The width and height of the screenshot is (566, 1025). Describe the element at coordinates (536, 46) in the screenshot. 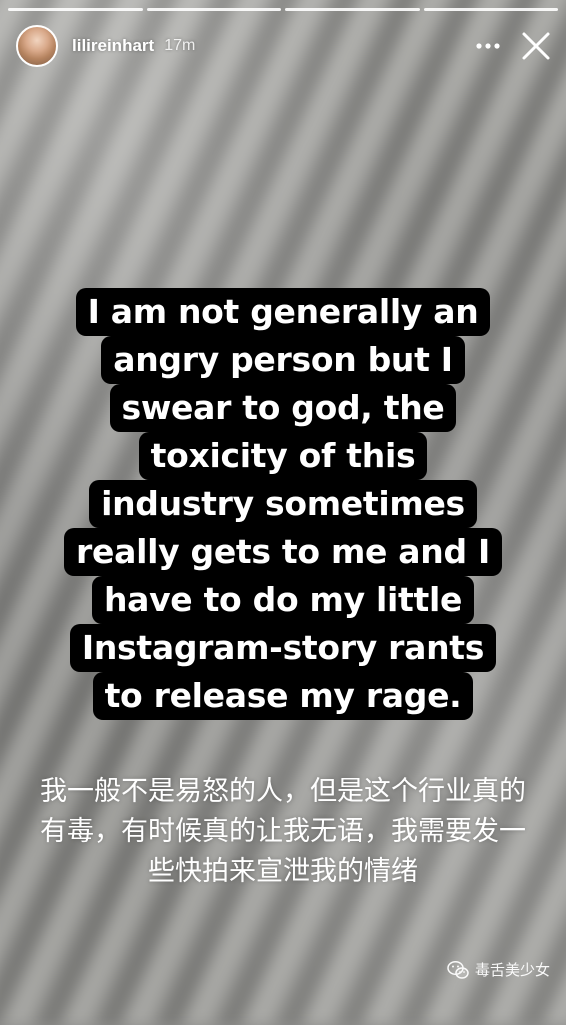

I see `close-icon` at that location.